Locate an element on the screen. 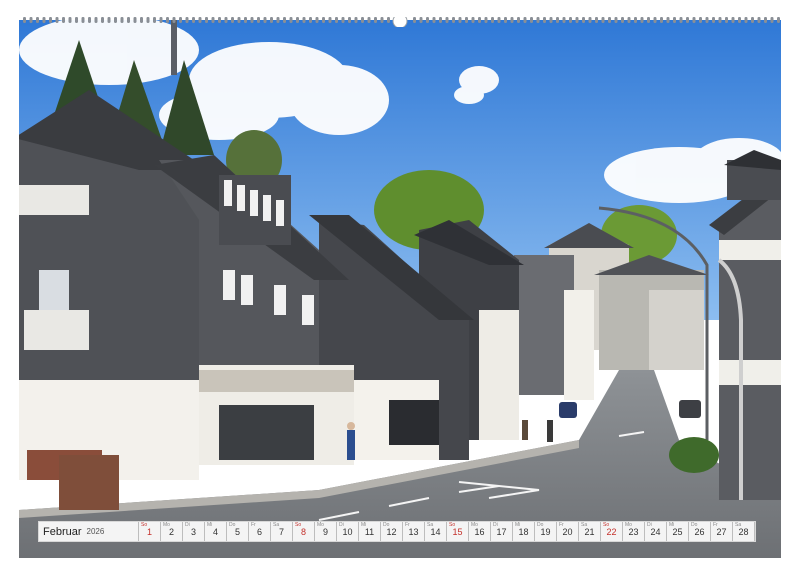 The height and width of the screenshot is (577, 800). day-number: 25 is located at coordinates (677, 532).